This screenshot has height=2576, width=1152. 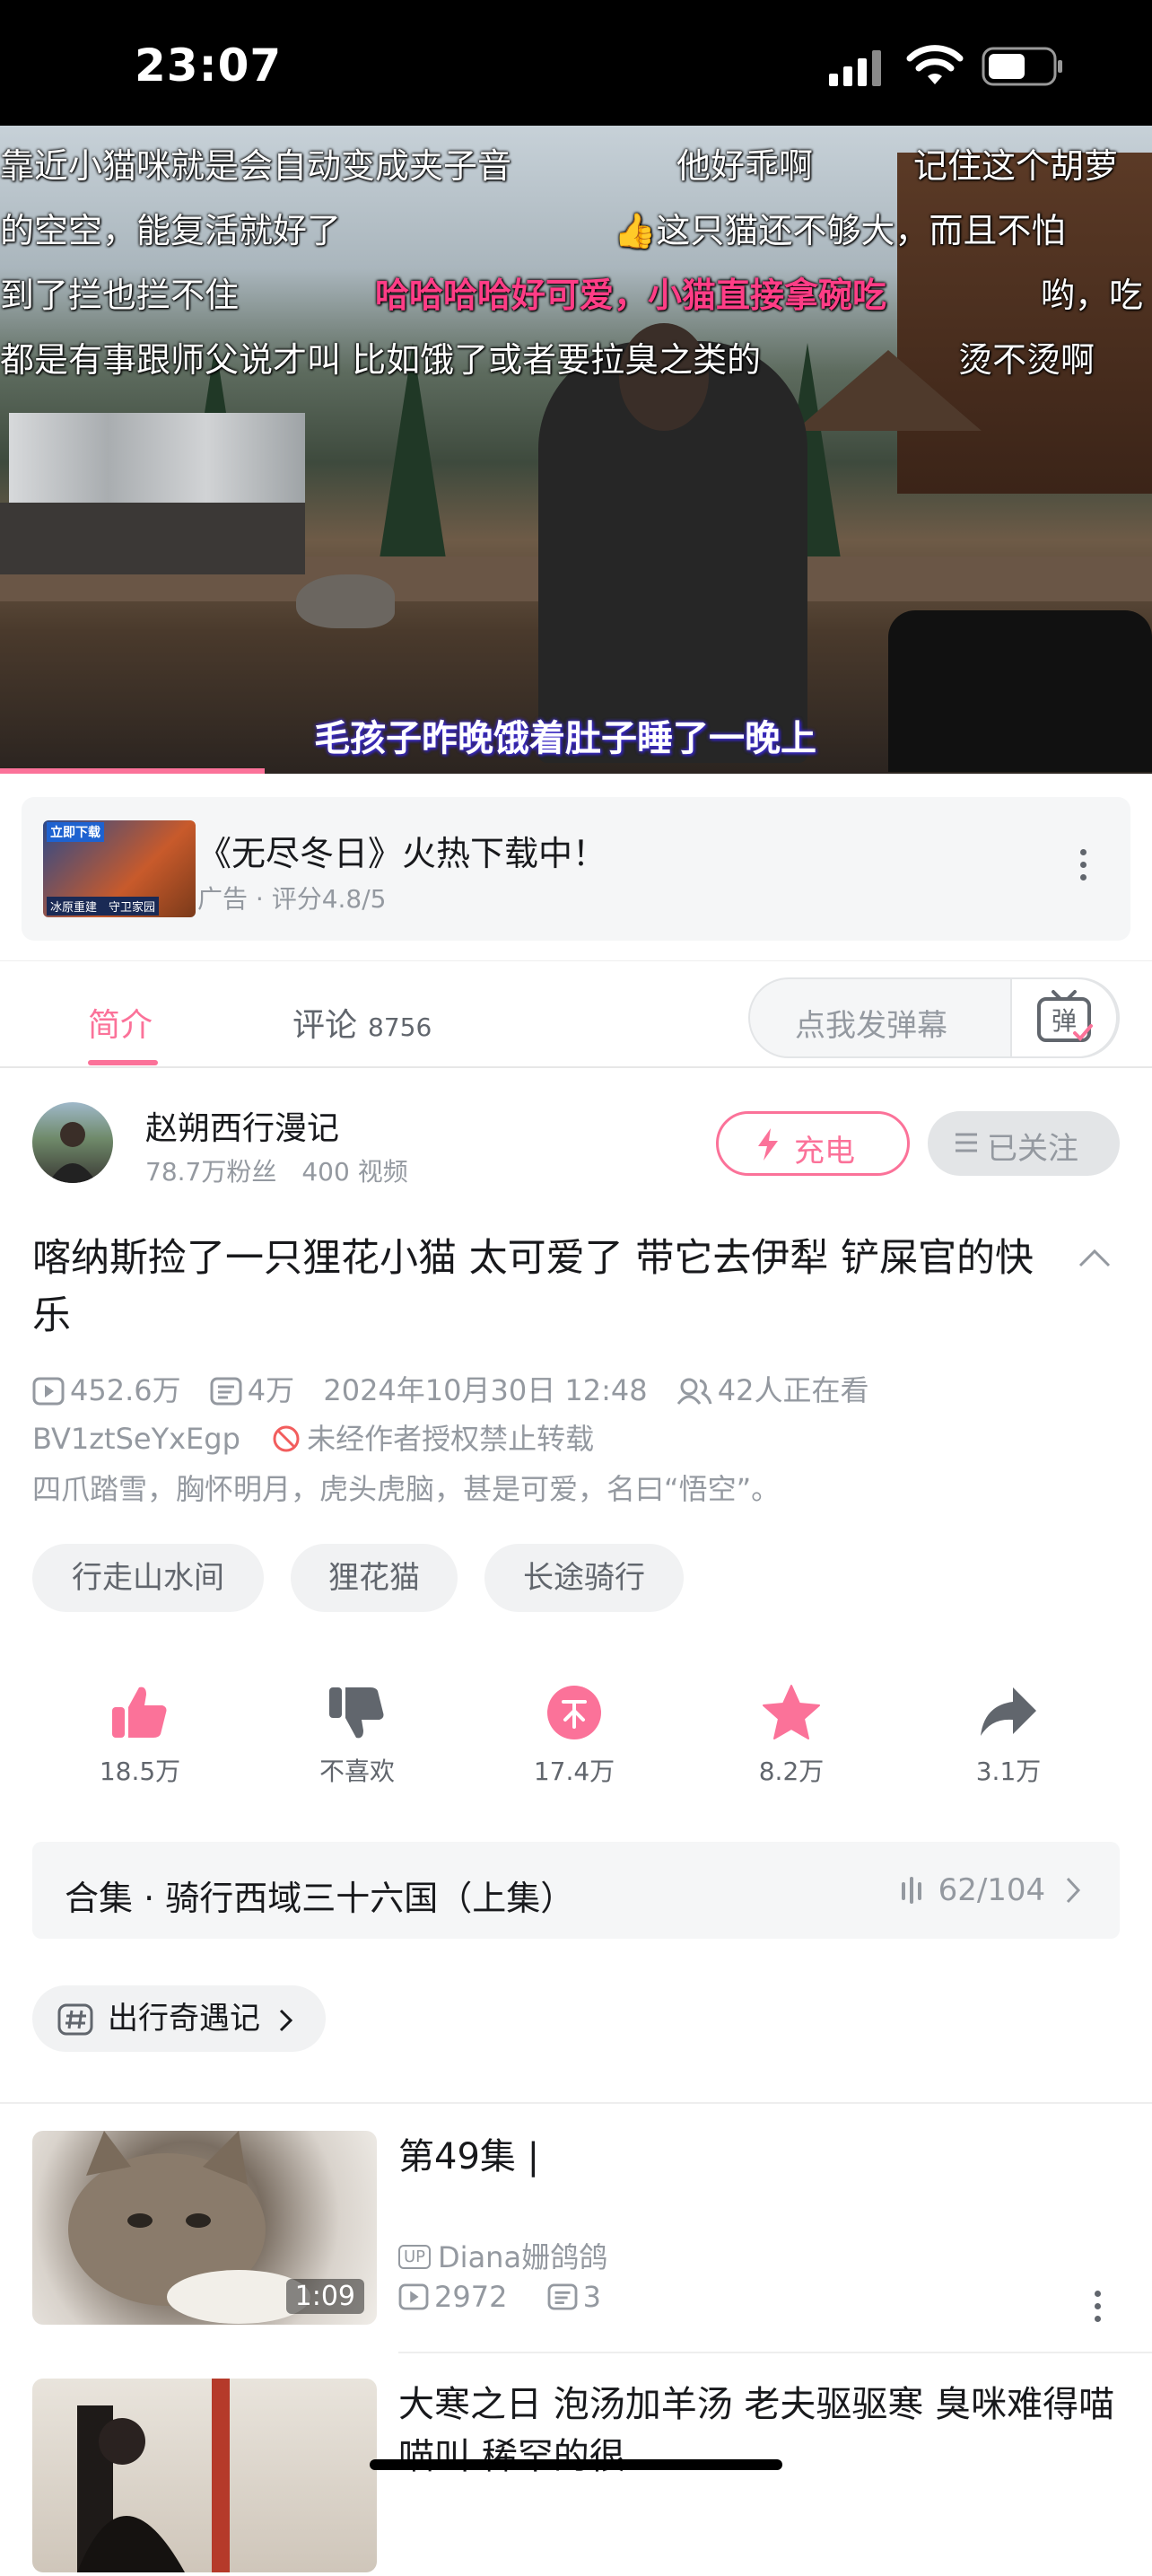 I want to click on home-indicator, so click(x=576, y=2464).